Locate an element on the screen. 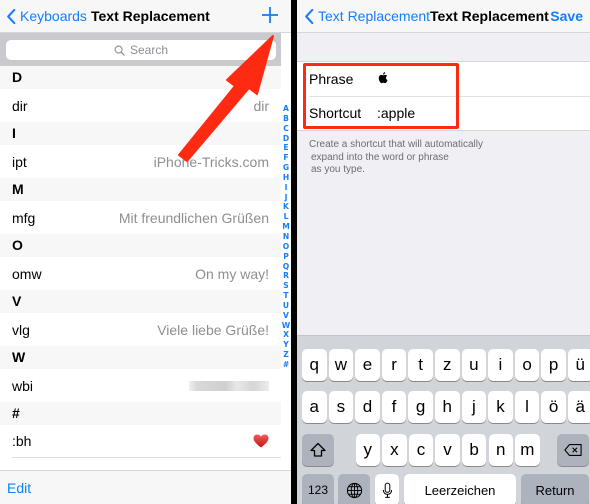 Image resolution: width=590 pixels, height=504 pixels. microphone-icon is located at coordinates (387, 490).